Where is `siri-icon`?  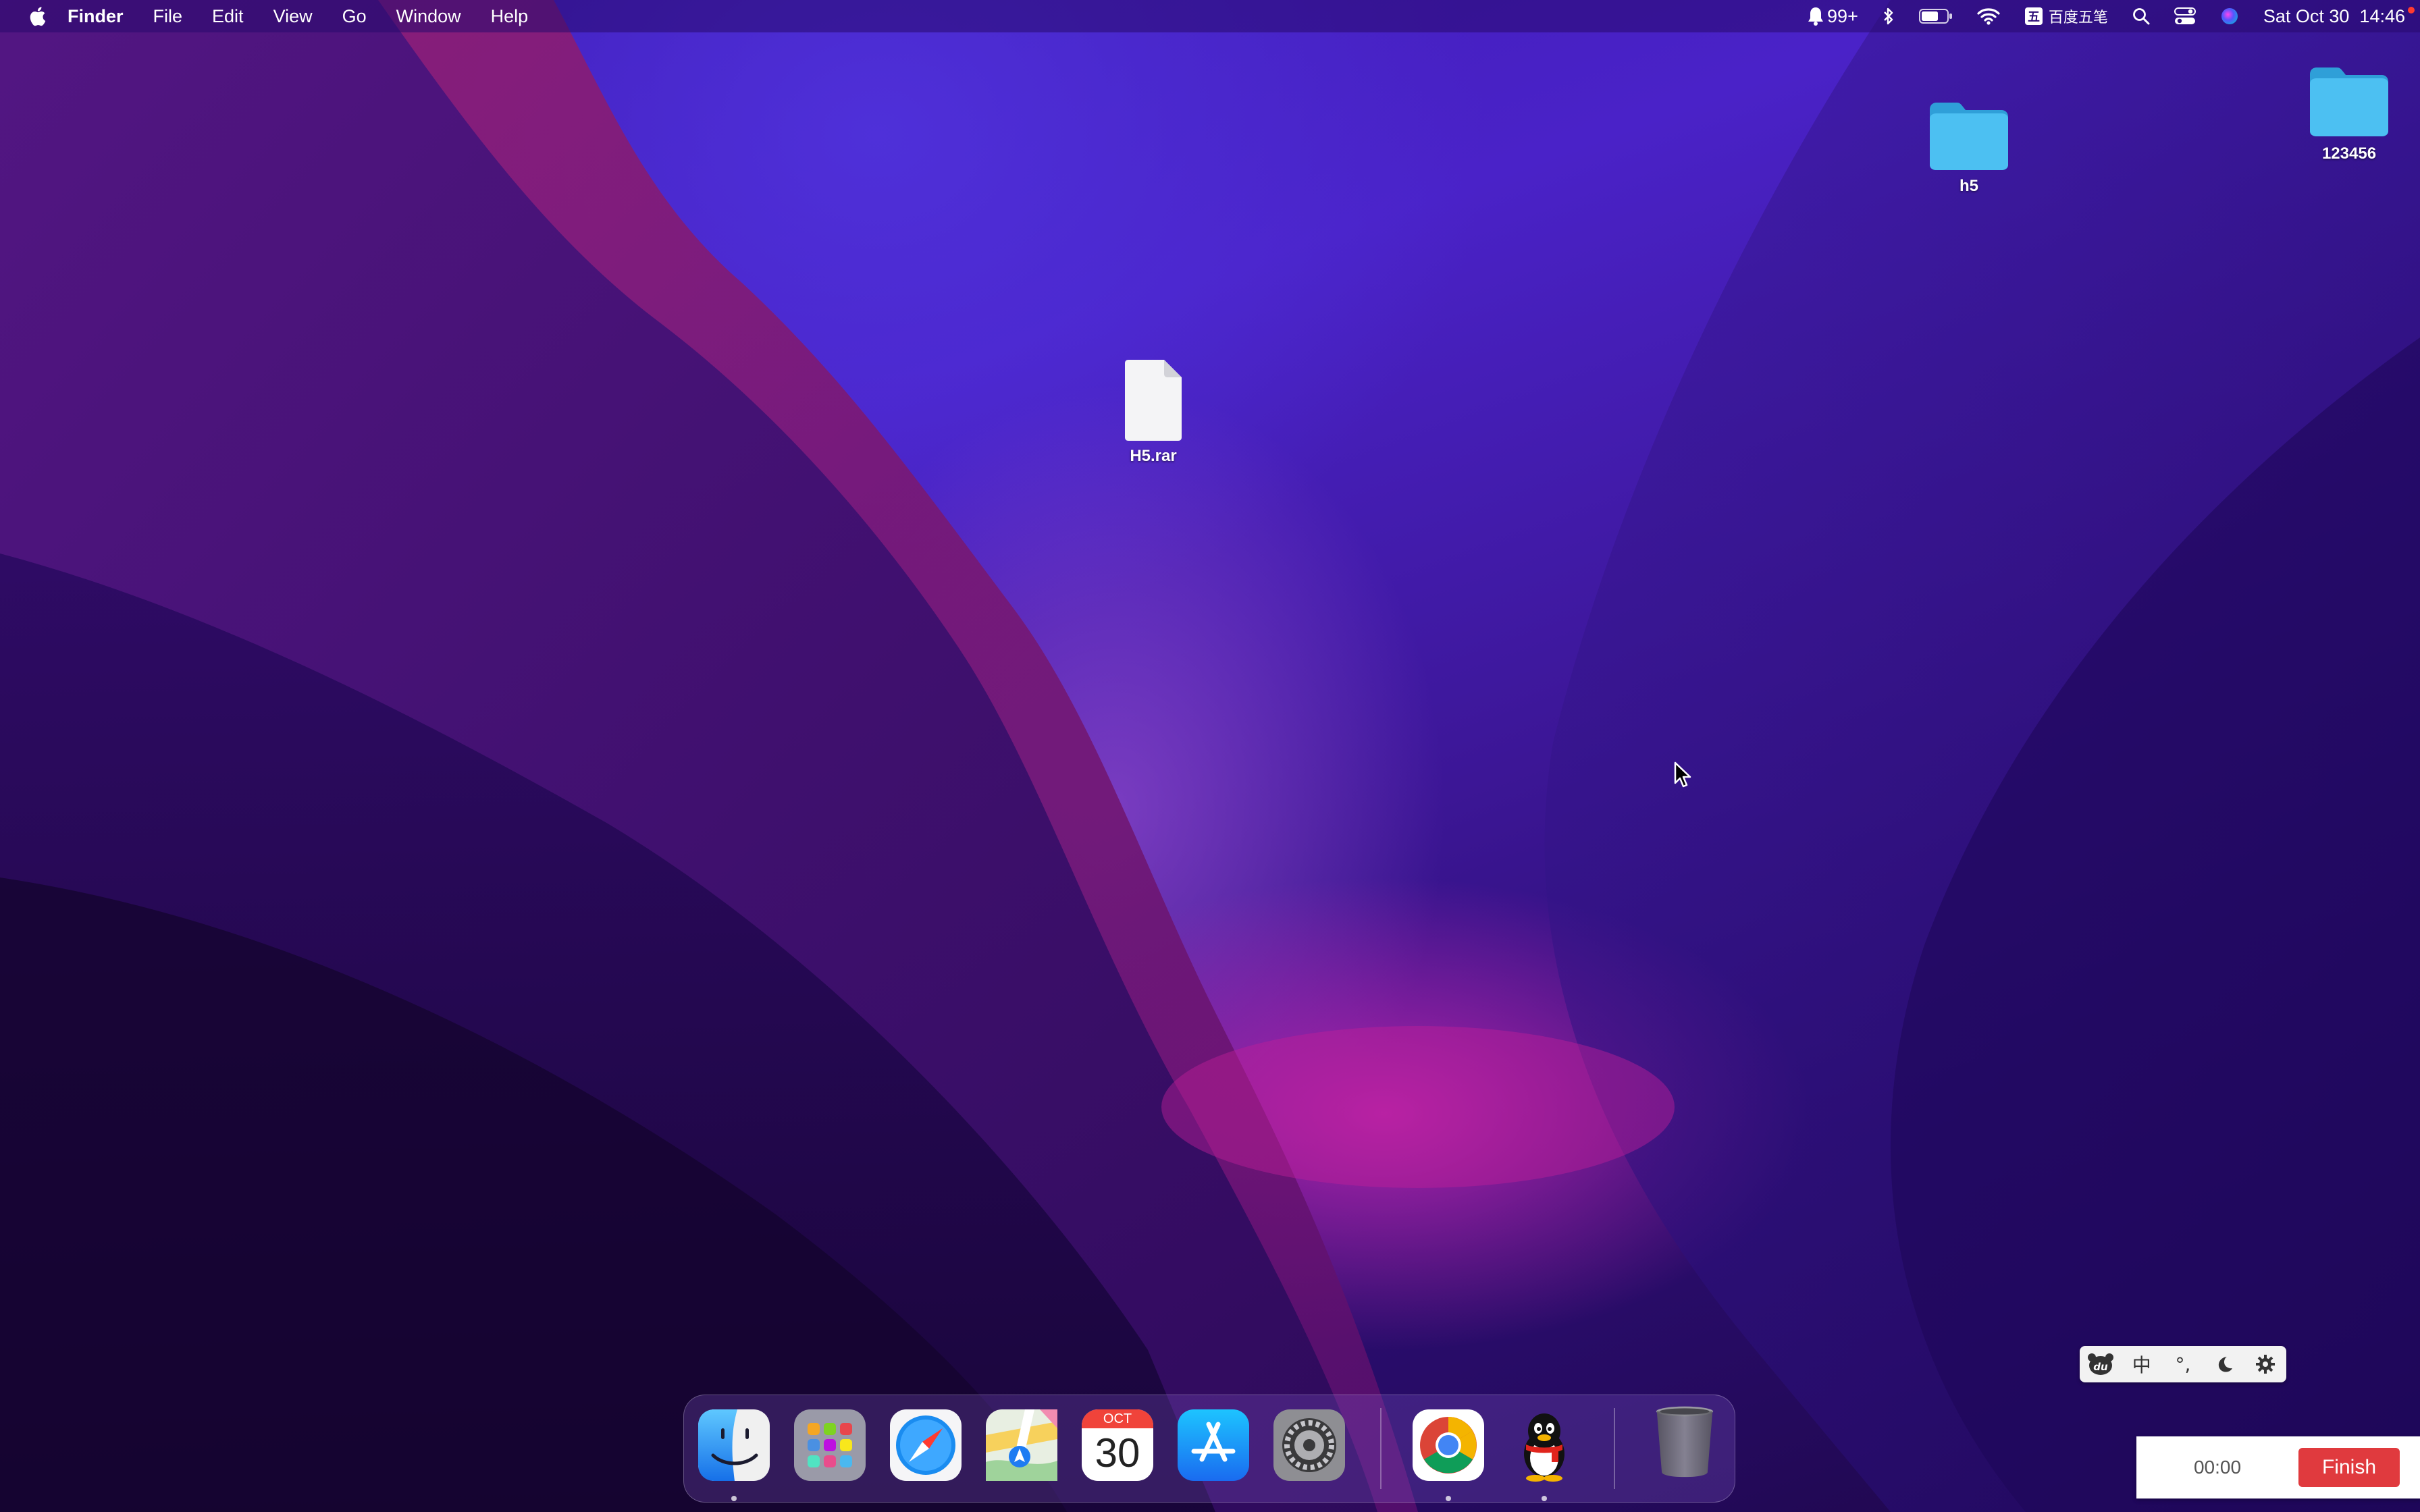 siri-icon is located at coordinates (2229, 16).